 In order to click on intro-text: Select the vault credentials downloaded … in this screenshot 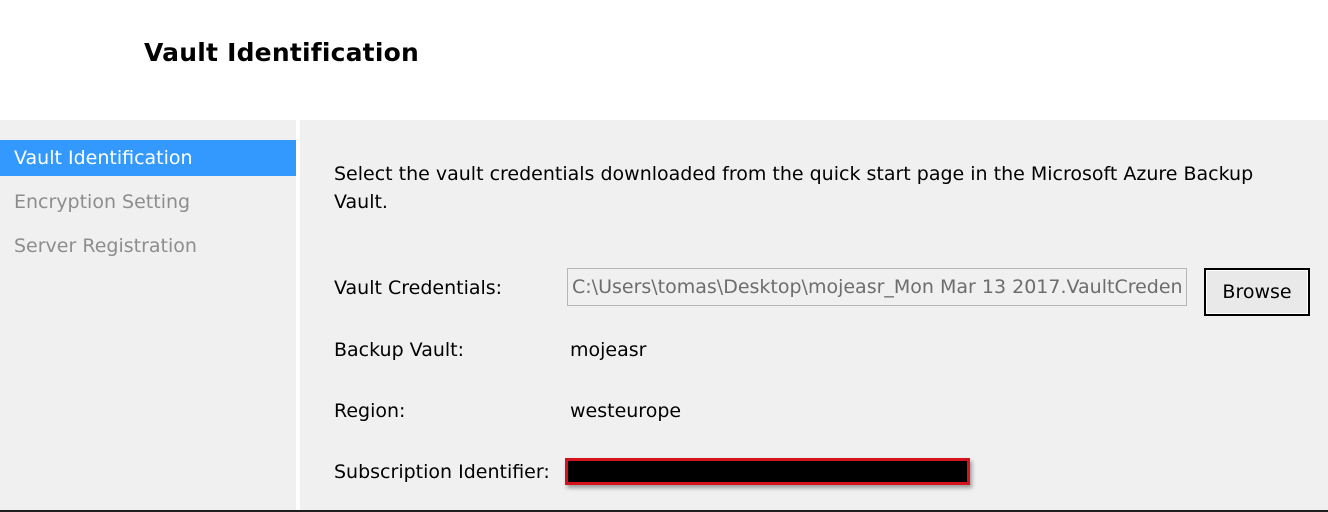, I will do `click(794, 188)`.